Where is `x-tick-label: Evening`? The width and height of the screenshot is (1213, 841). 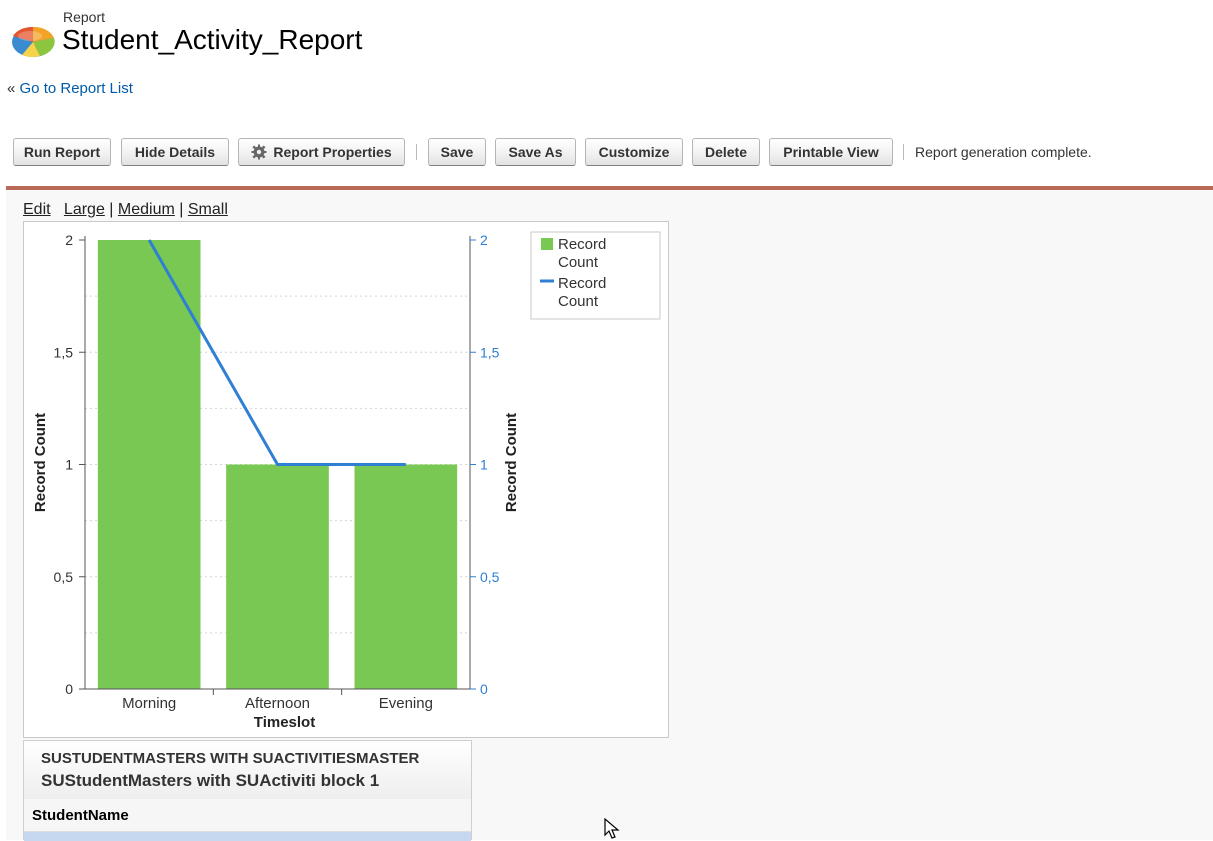
x-tick-label: Evening is located at coordinates (406, 703).